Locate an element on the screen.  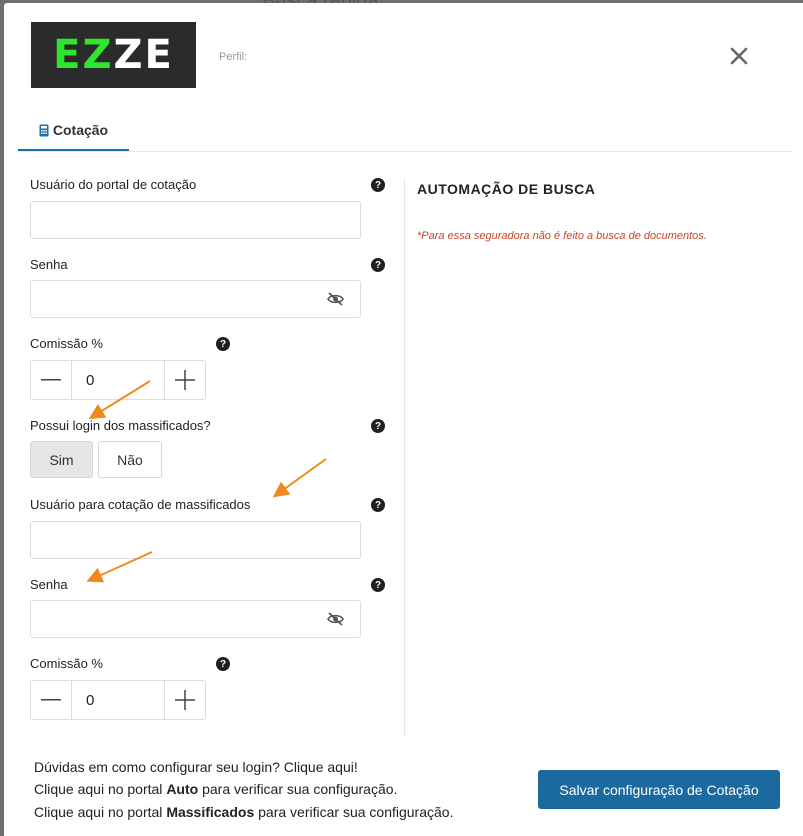
comissao-label: Comissão % is located at coordinates (66, 343).